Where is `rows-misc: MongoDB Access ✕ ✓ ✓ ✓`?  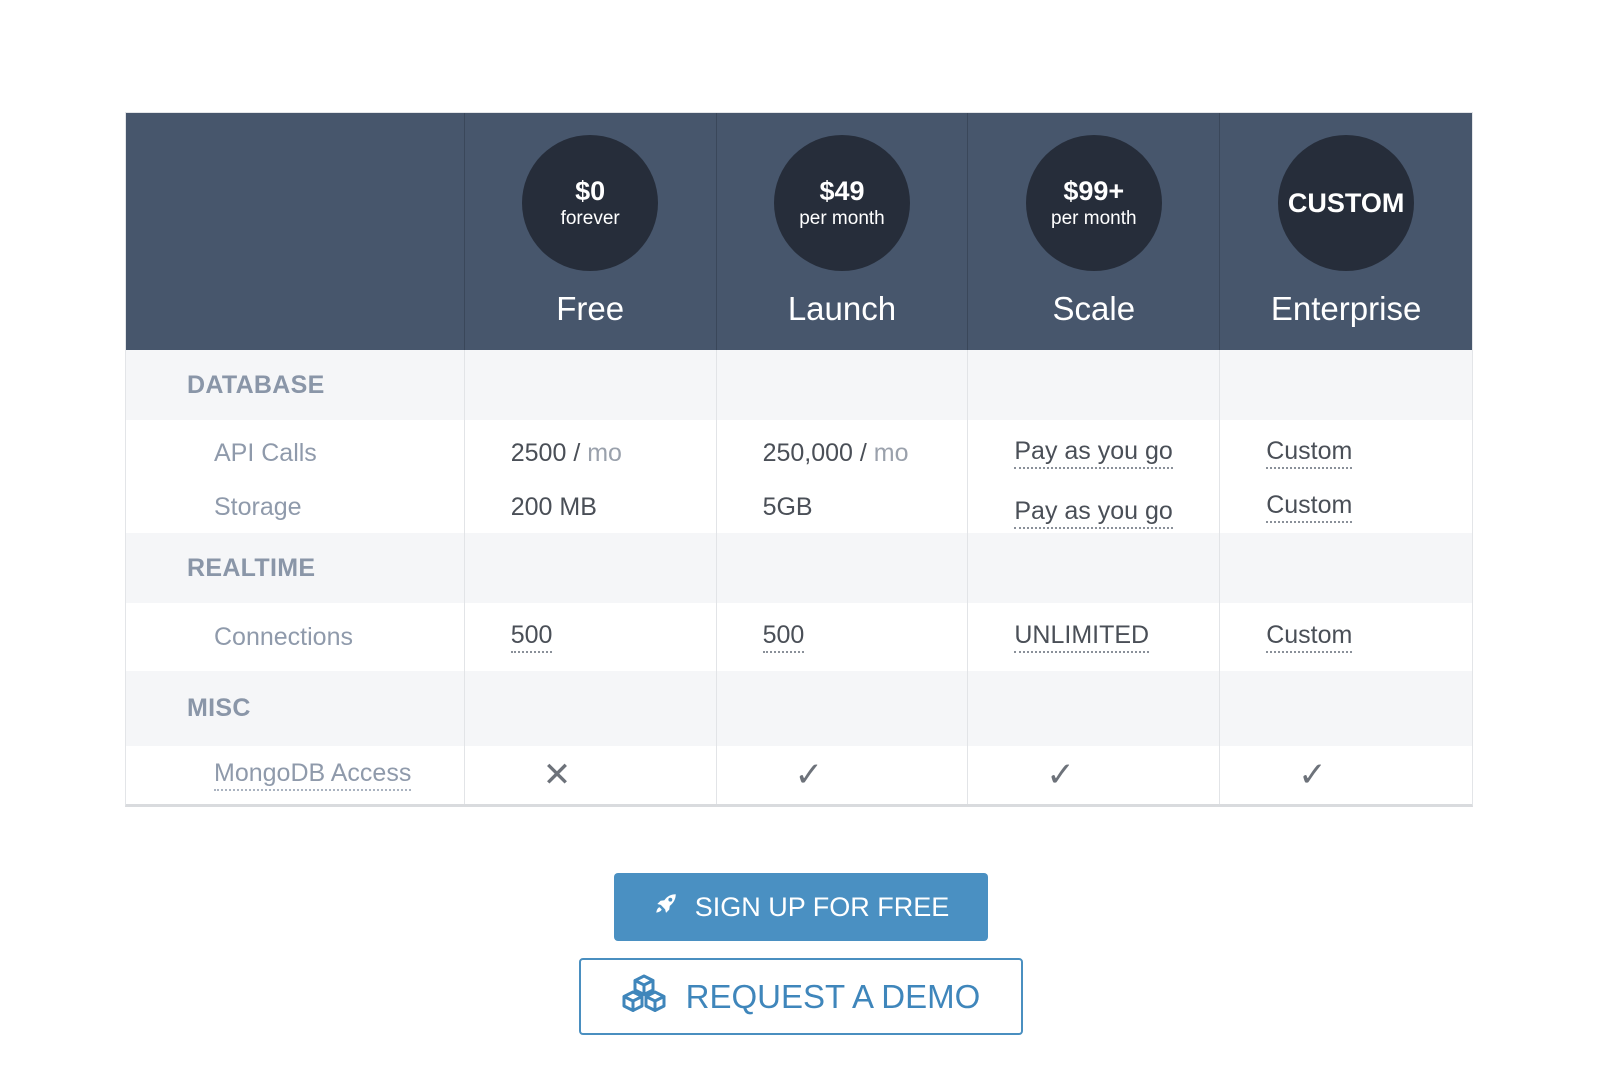 rows-misc: MongoDB Access ✕ ✓ ✓ ✓ is located at coordinates (799, 775).